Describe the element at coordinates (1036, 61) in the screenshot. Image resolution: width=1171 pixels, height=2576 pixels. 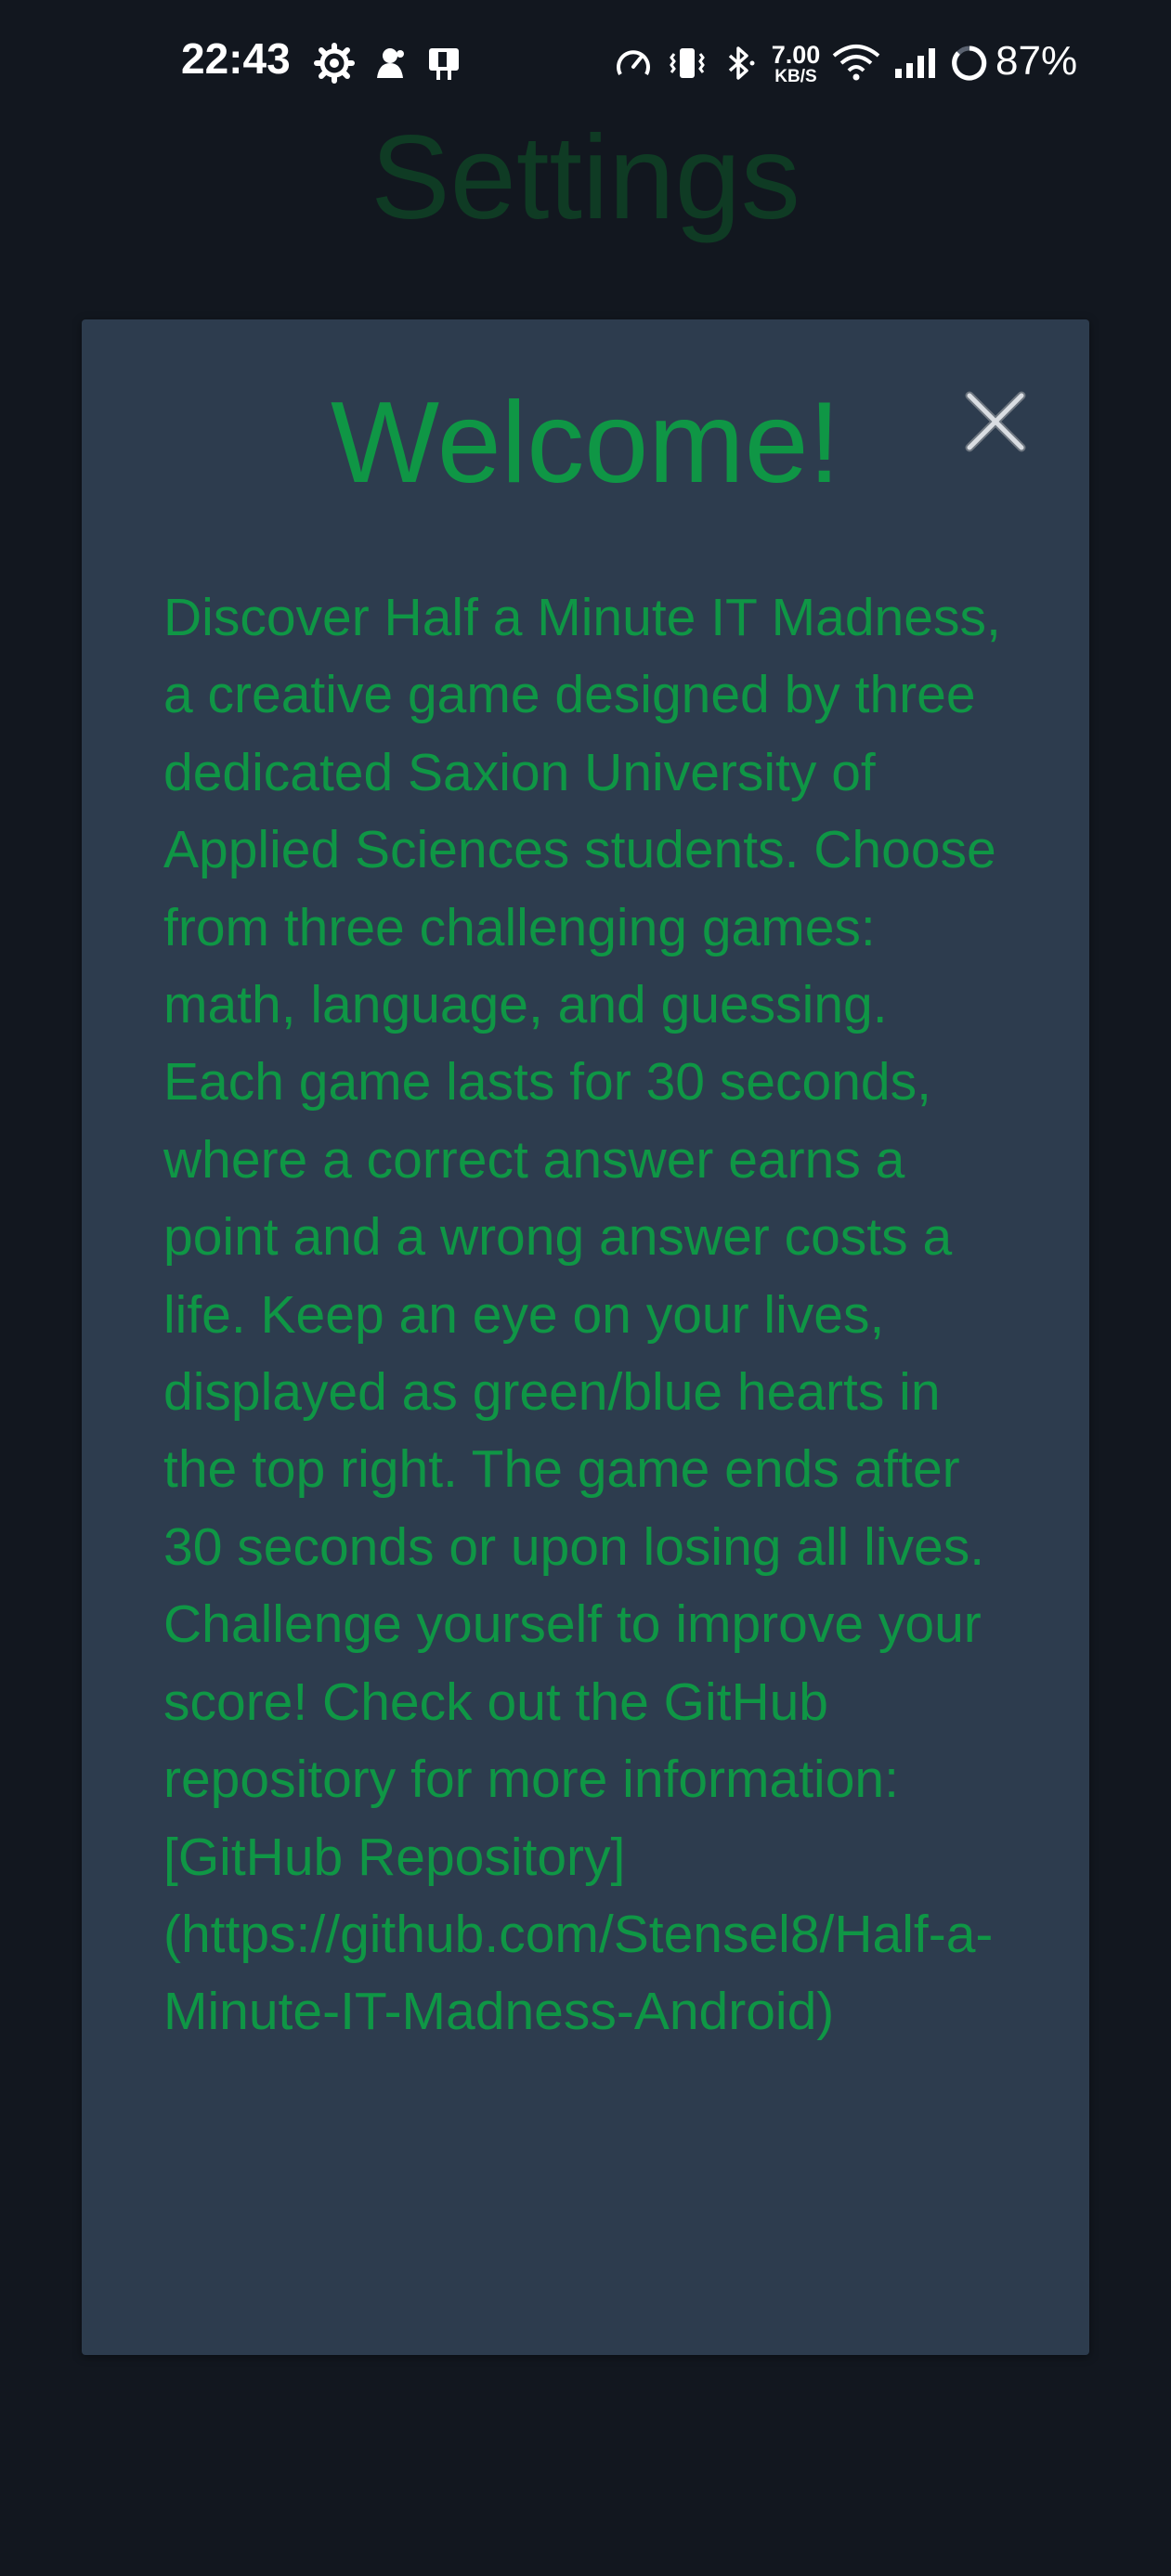
I see `battery-percent: 87%` at that location.